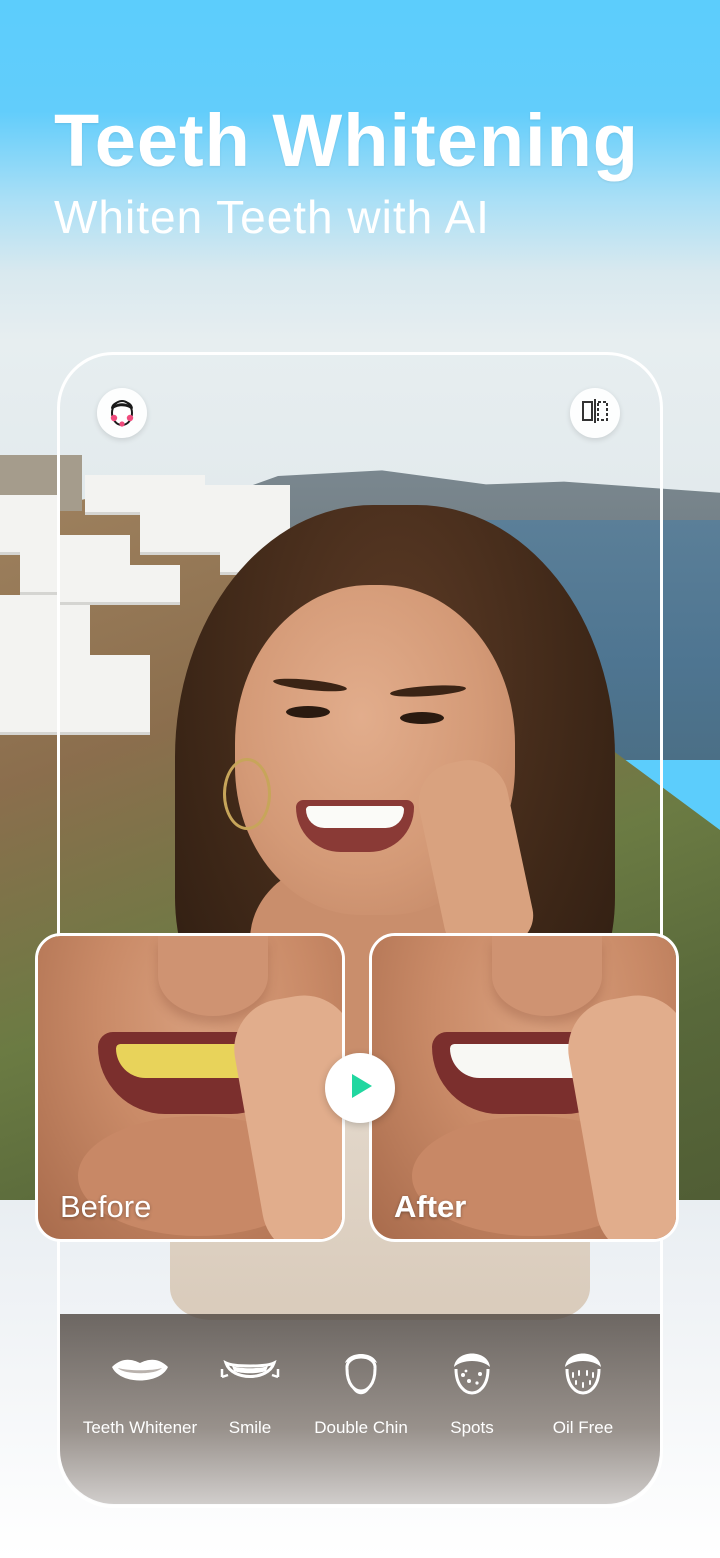 This screenshot has width=720, height=1558. Describe the element at coordinates (106, 1206) in the screenshot. I see `before-label: Before` at that location.